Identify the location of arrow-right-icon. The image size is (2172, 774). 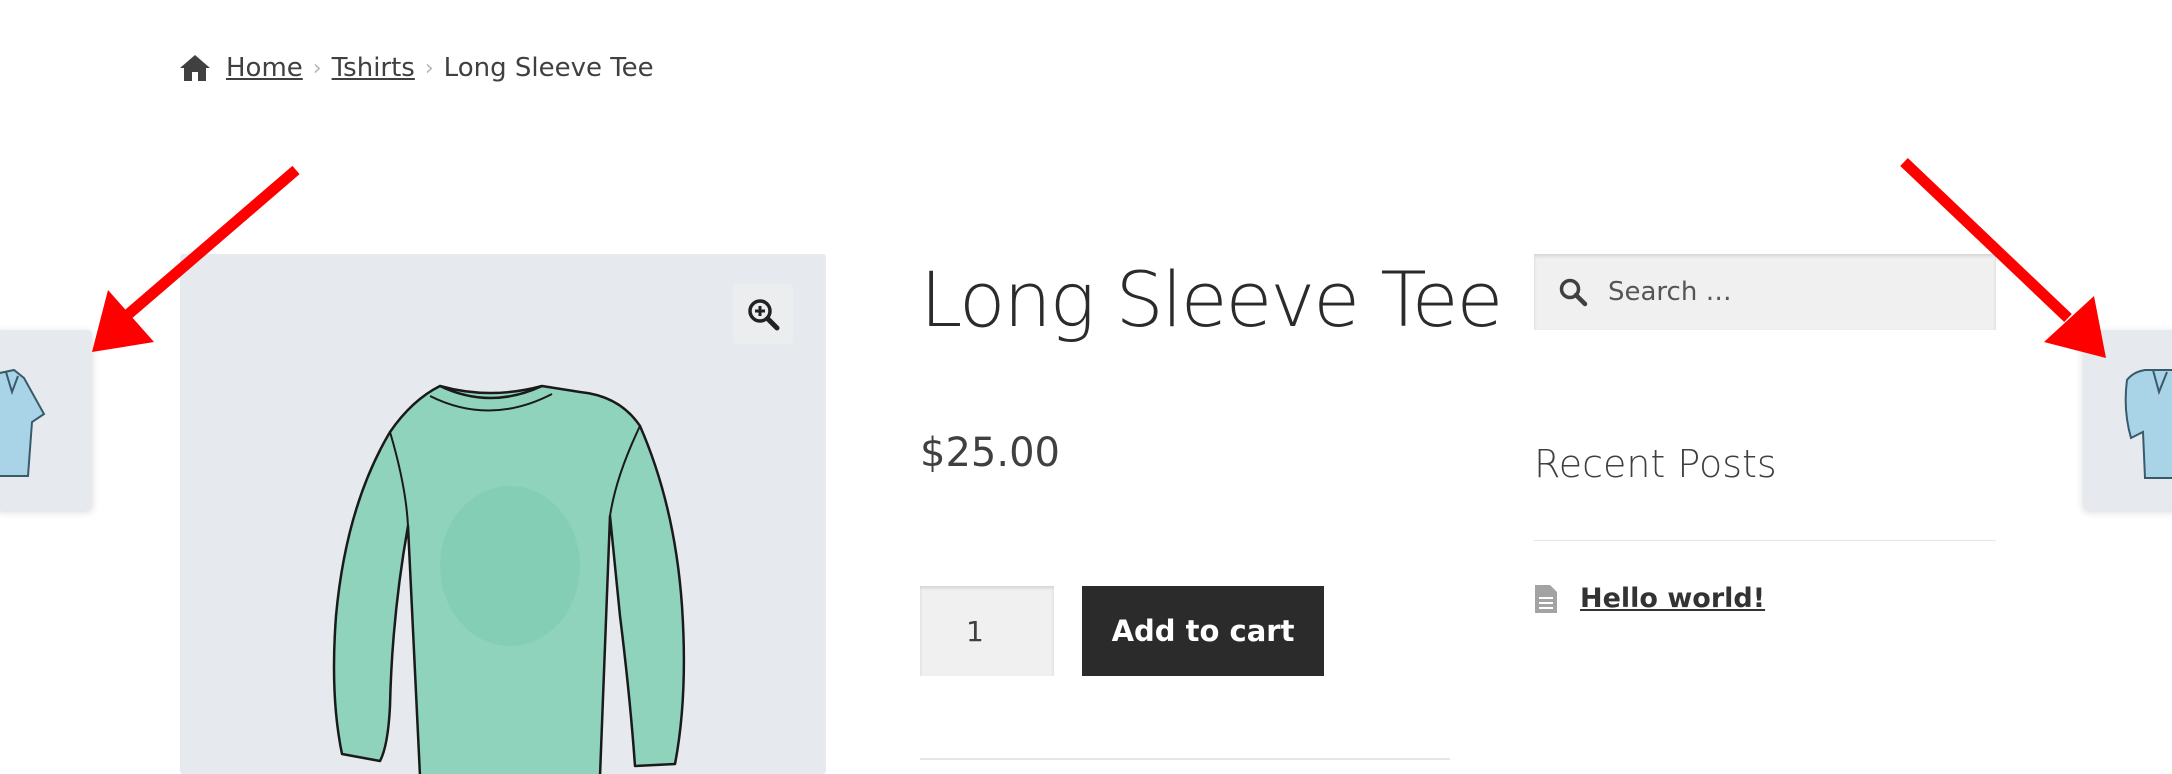
(1986, 240).